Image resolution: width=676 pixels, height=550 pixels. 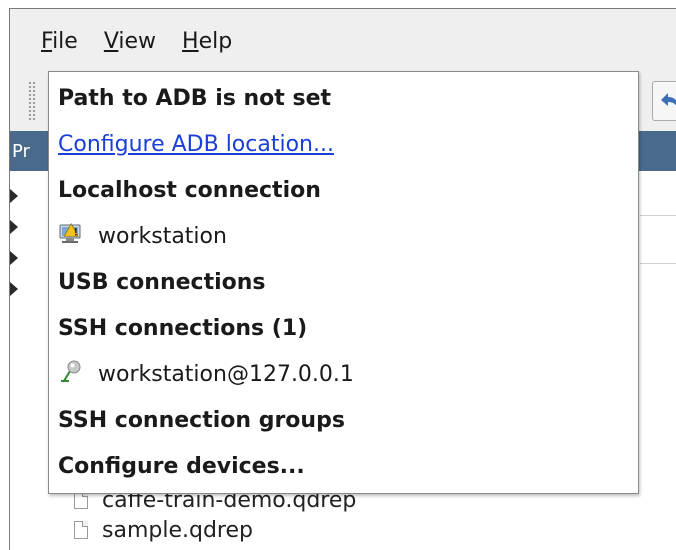 What do you see at coordinates (130, 41) in the screenshot?
I see `menu-view: View` at bounding box center [130, 41].